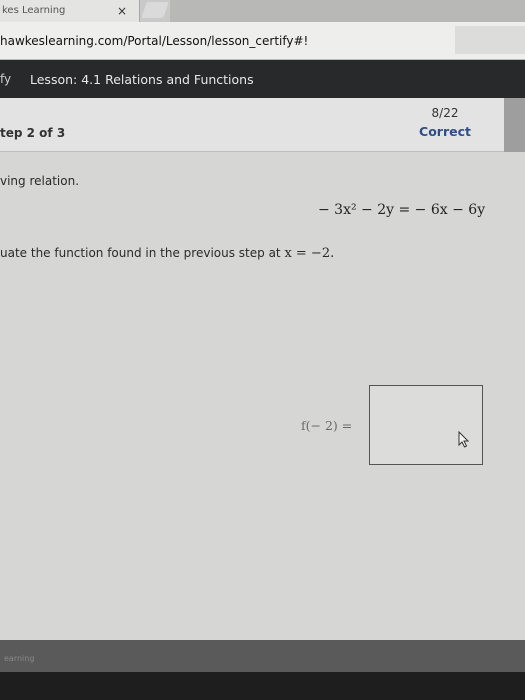 The image size is (525, 700). Describe the element at coordinates (445, 122) in the screenshot. I see `score-panel: 8/22 Correct` at that location.